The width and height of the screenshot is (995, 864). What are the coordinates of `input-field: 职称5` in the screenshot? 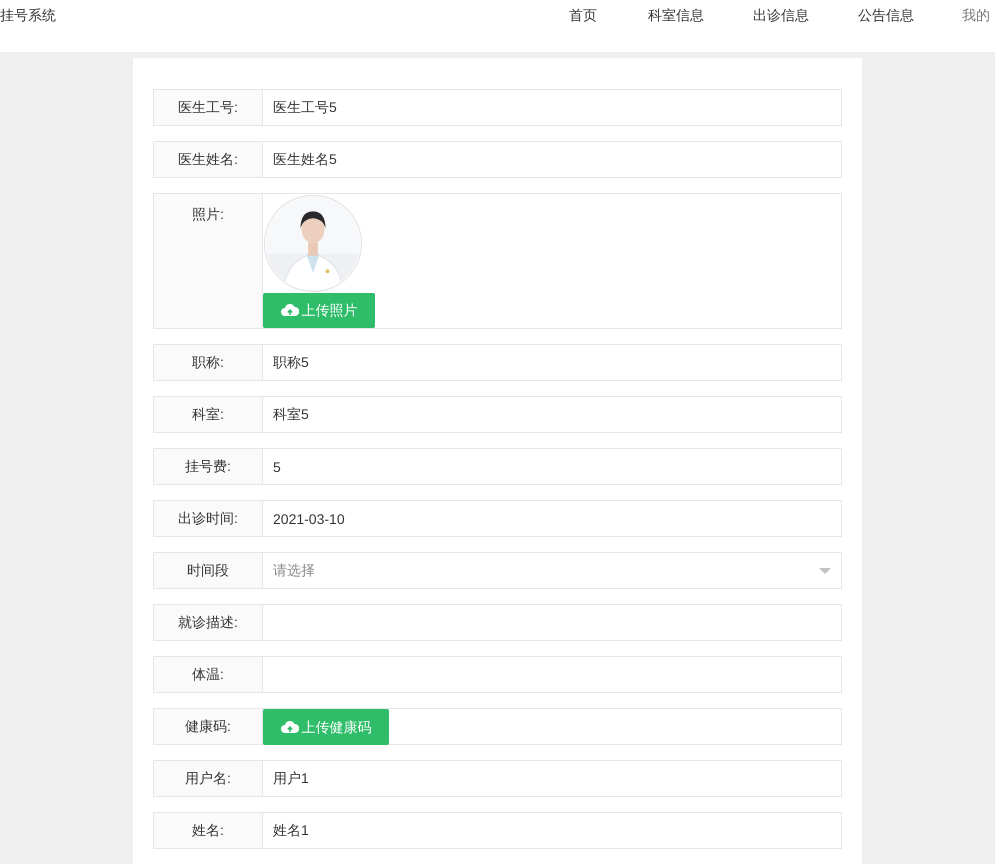 It's located at (552, 362).